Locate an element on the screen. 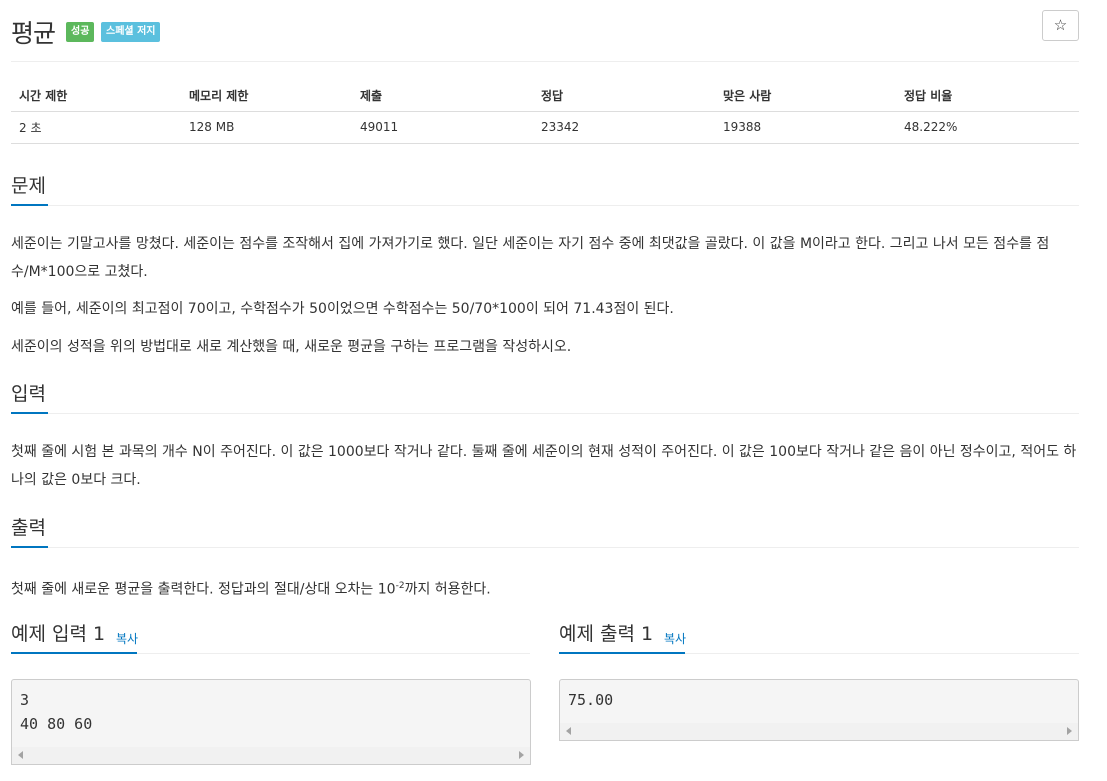  table-header-row: 시간 제한 메모리 제한 제출 정답 맞은 사람 정답 비율 is located at coordinates (545, 96).